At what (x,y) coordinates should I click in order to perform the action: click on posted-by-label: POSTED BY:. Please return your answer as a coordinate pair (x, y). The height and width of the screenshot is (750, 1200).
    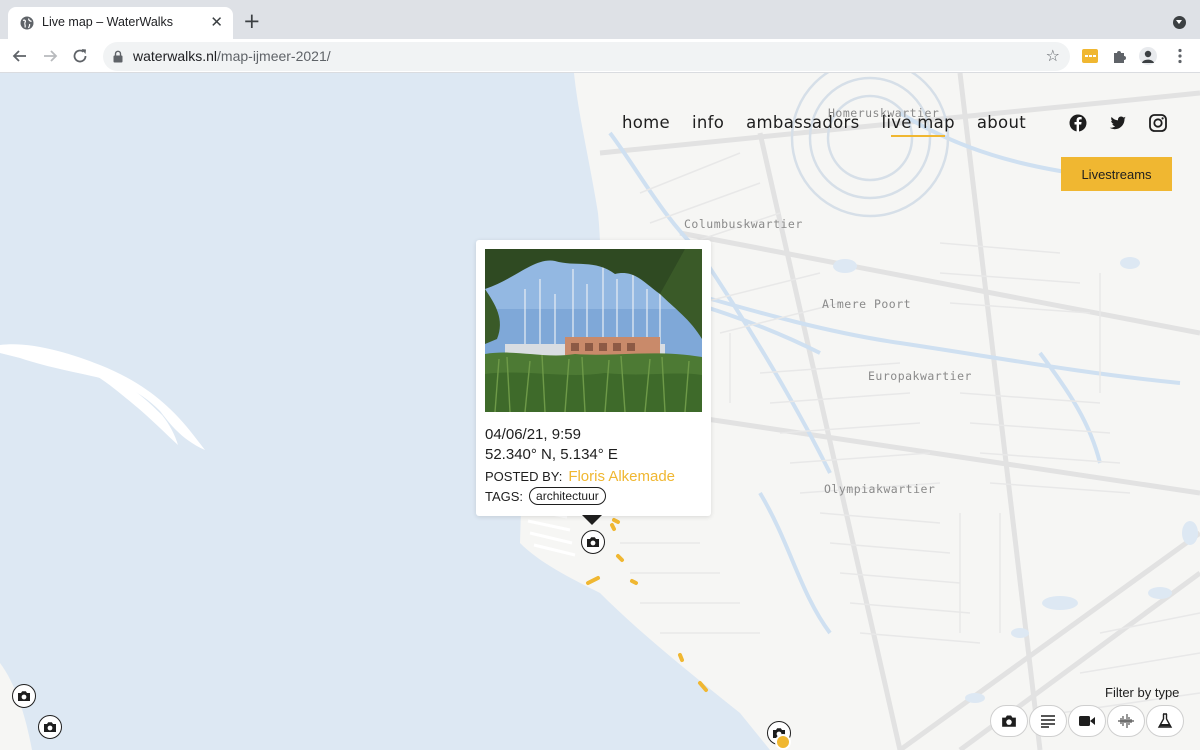
    Looking at the image, I should click on (524, 476).